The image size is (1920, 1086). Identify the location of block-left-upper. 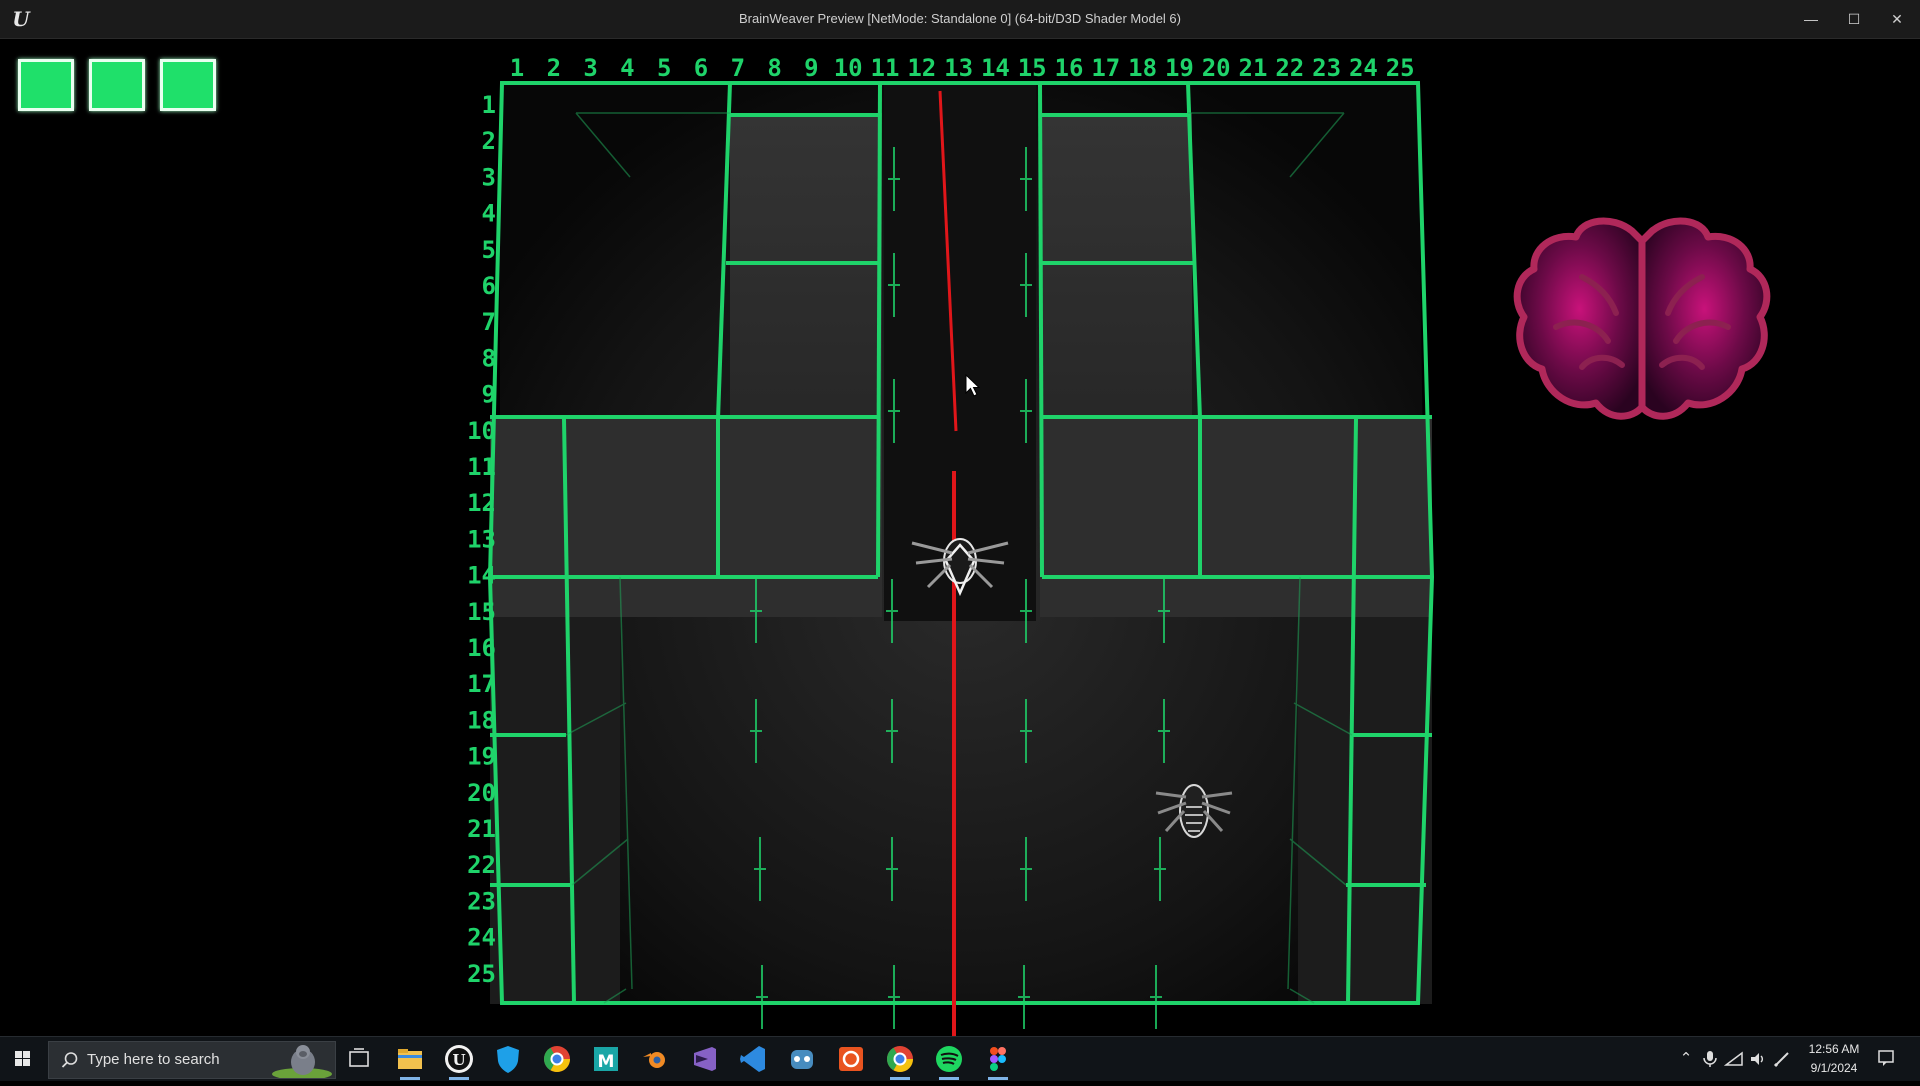
(806, 285).